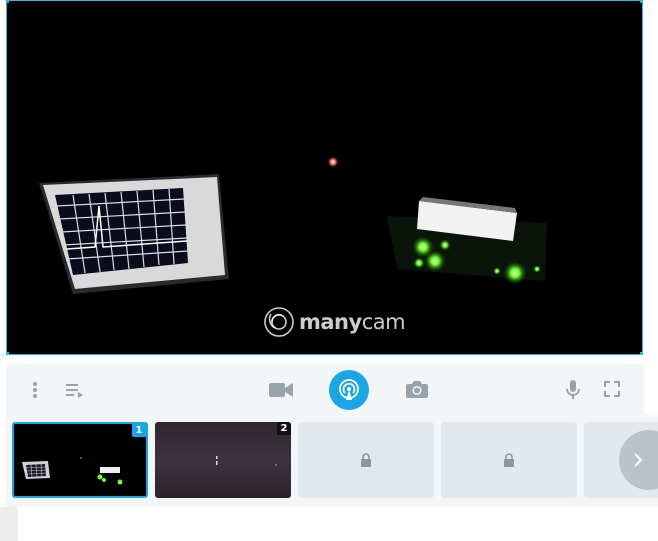 This screenshot has height=541, width=658. I want to click on logo-text-rest: cam, so click(383, 322).